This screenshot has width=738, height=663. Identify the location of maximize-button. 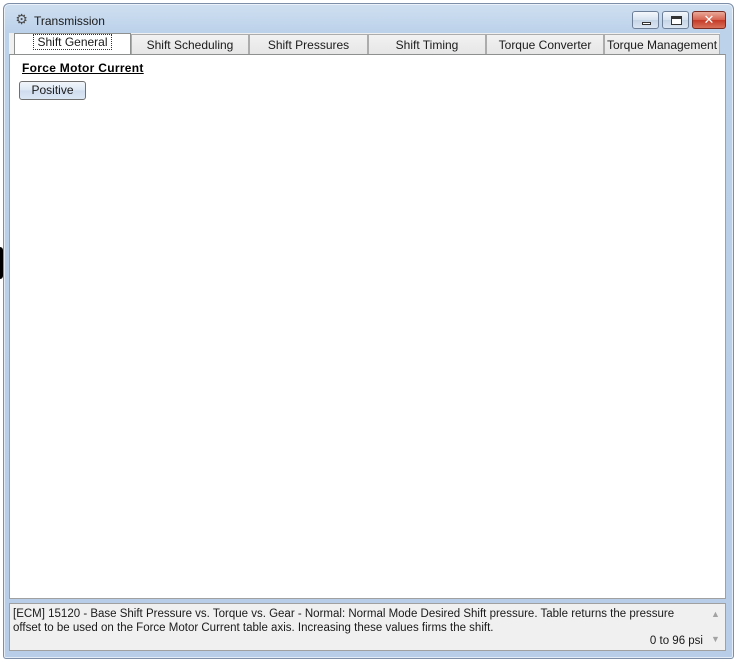
(675, 20).